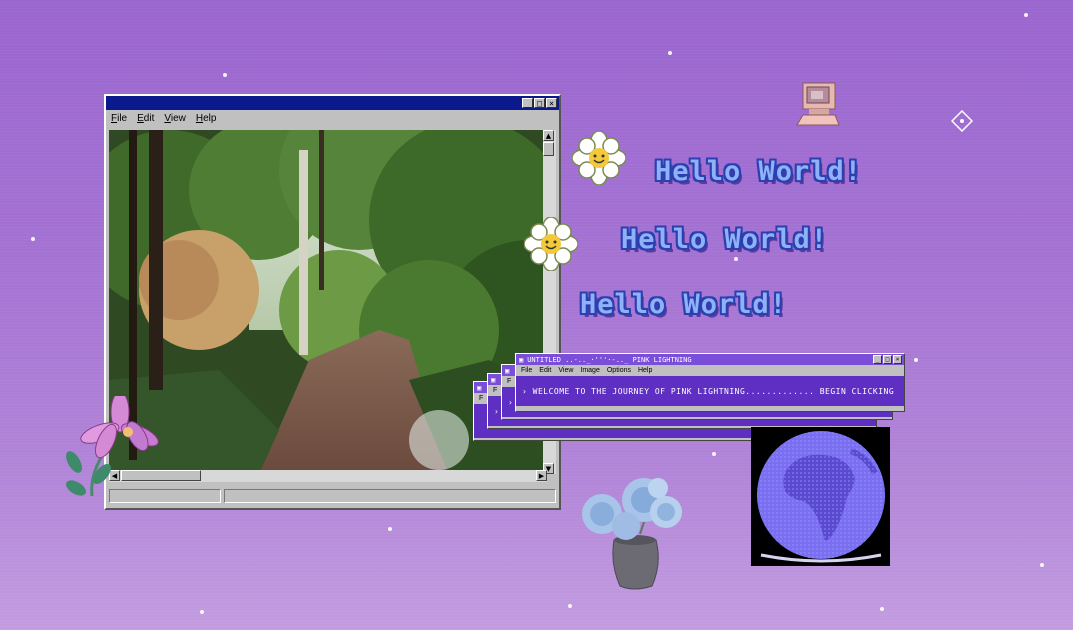 Image resolution: width=1073 pixels, height=630 pixels. What do you see at coordinates (112, 446) in the screenshot?
I see `pink-lily-icon` at bounding box center [112, 446].